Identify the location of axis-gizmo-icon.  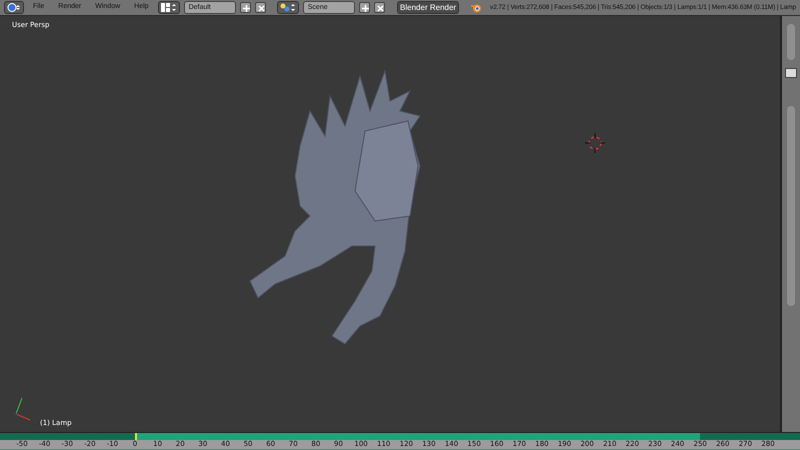
(22, 409).